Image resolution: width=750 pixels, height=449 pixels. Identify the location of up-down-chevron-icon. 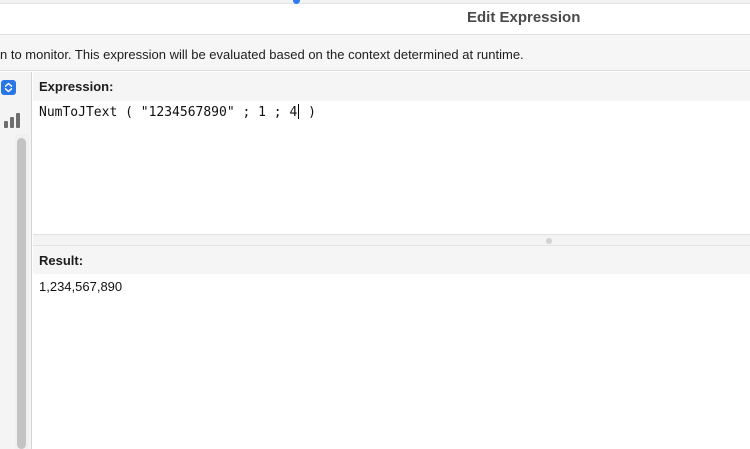
(8, 87).